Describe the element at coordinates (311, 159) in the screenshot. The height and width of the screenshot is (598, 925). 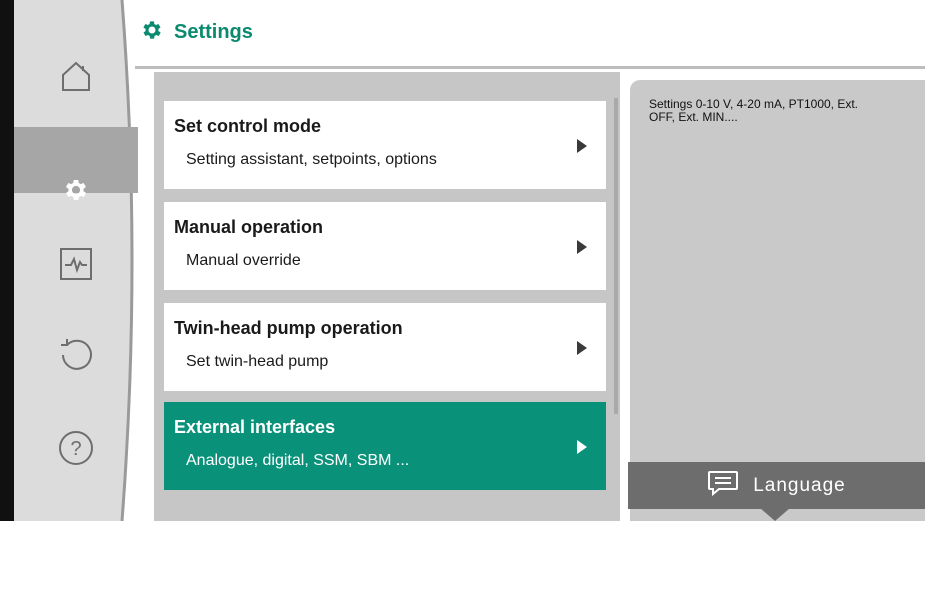
I see `menu-item-subtitle: Setting assistant, setpoints, options` at that location.